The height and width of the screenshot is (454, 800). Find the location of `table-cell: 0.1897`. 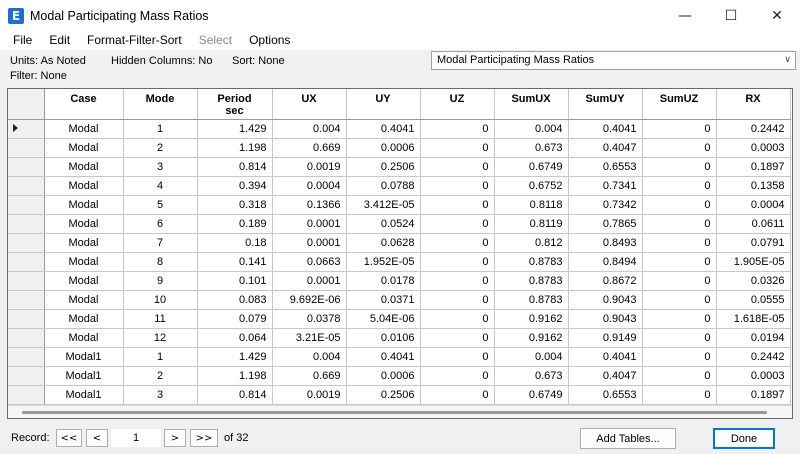

table-cell: 0.1897 is located at coordinates (753, 167).